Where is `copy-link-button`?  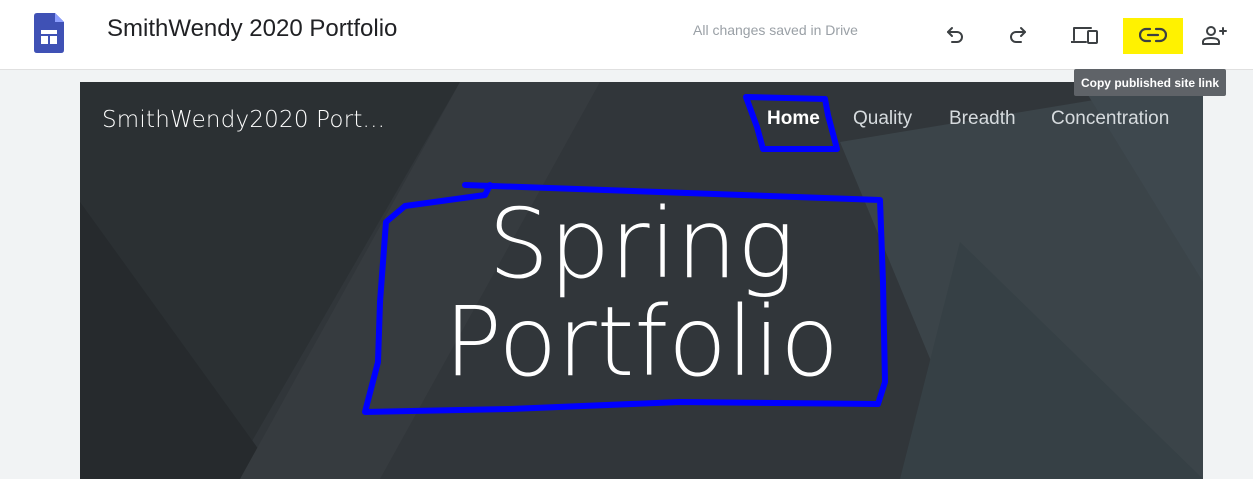 copy-link-button is located at coordinates (1153, 35).